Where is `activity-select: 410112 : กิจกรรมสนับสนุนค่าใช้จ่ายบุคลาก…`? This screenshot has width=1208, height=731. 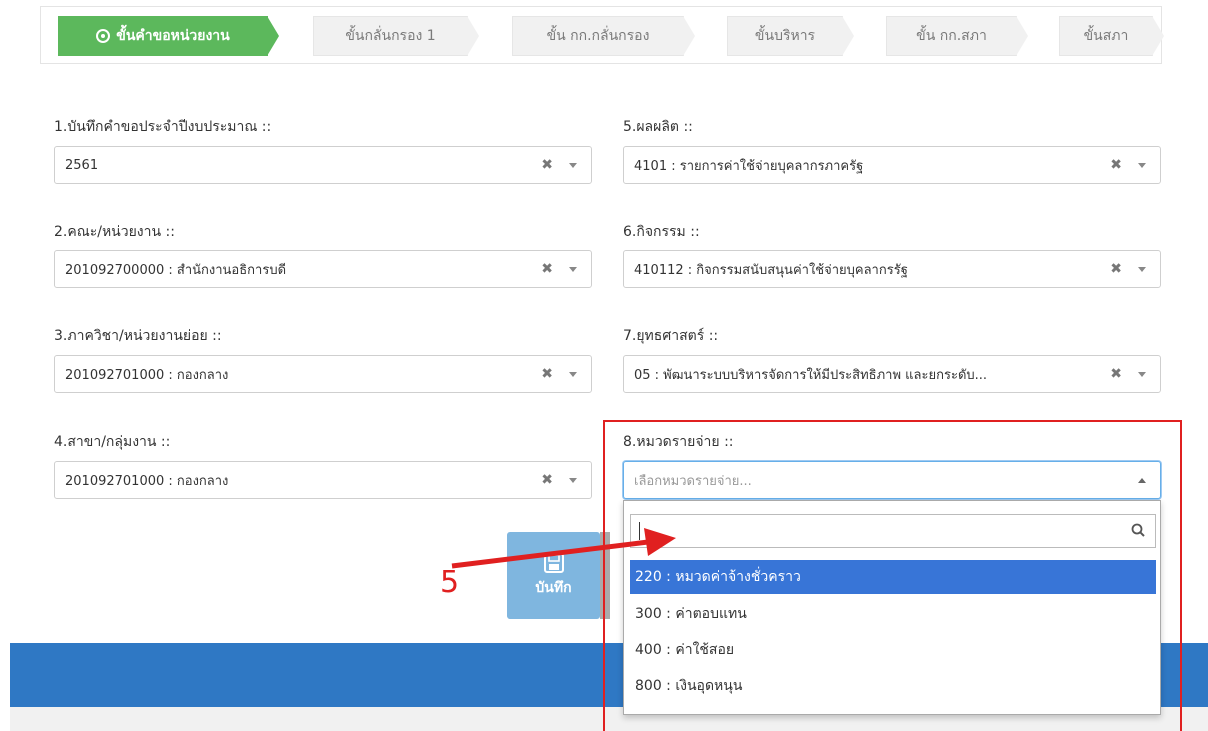 activity-select: 410112 : กิจกรรมสนับสนุนค่าใช้จ่ายบุคลาก… is located at coordinates (892, 269).